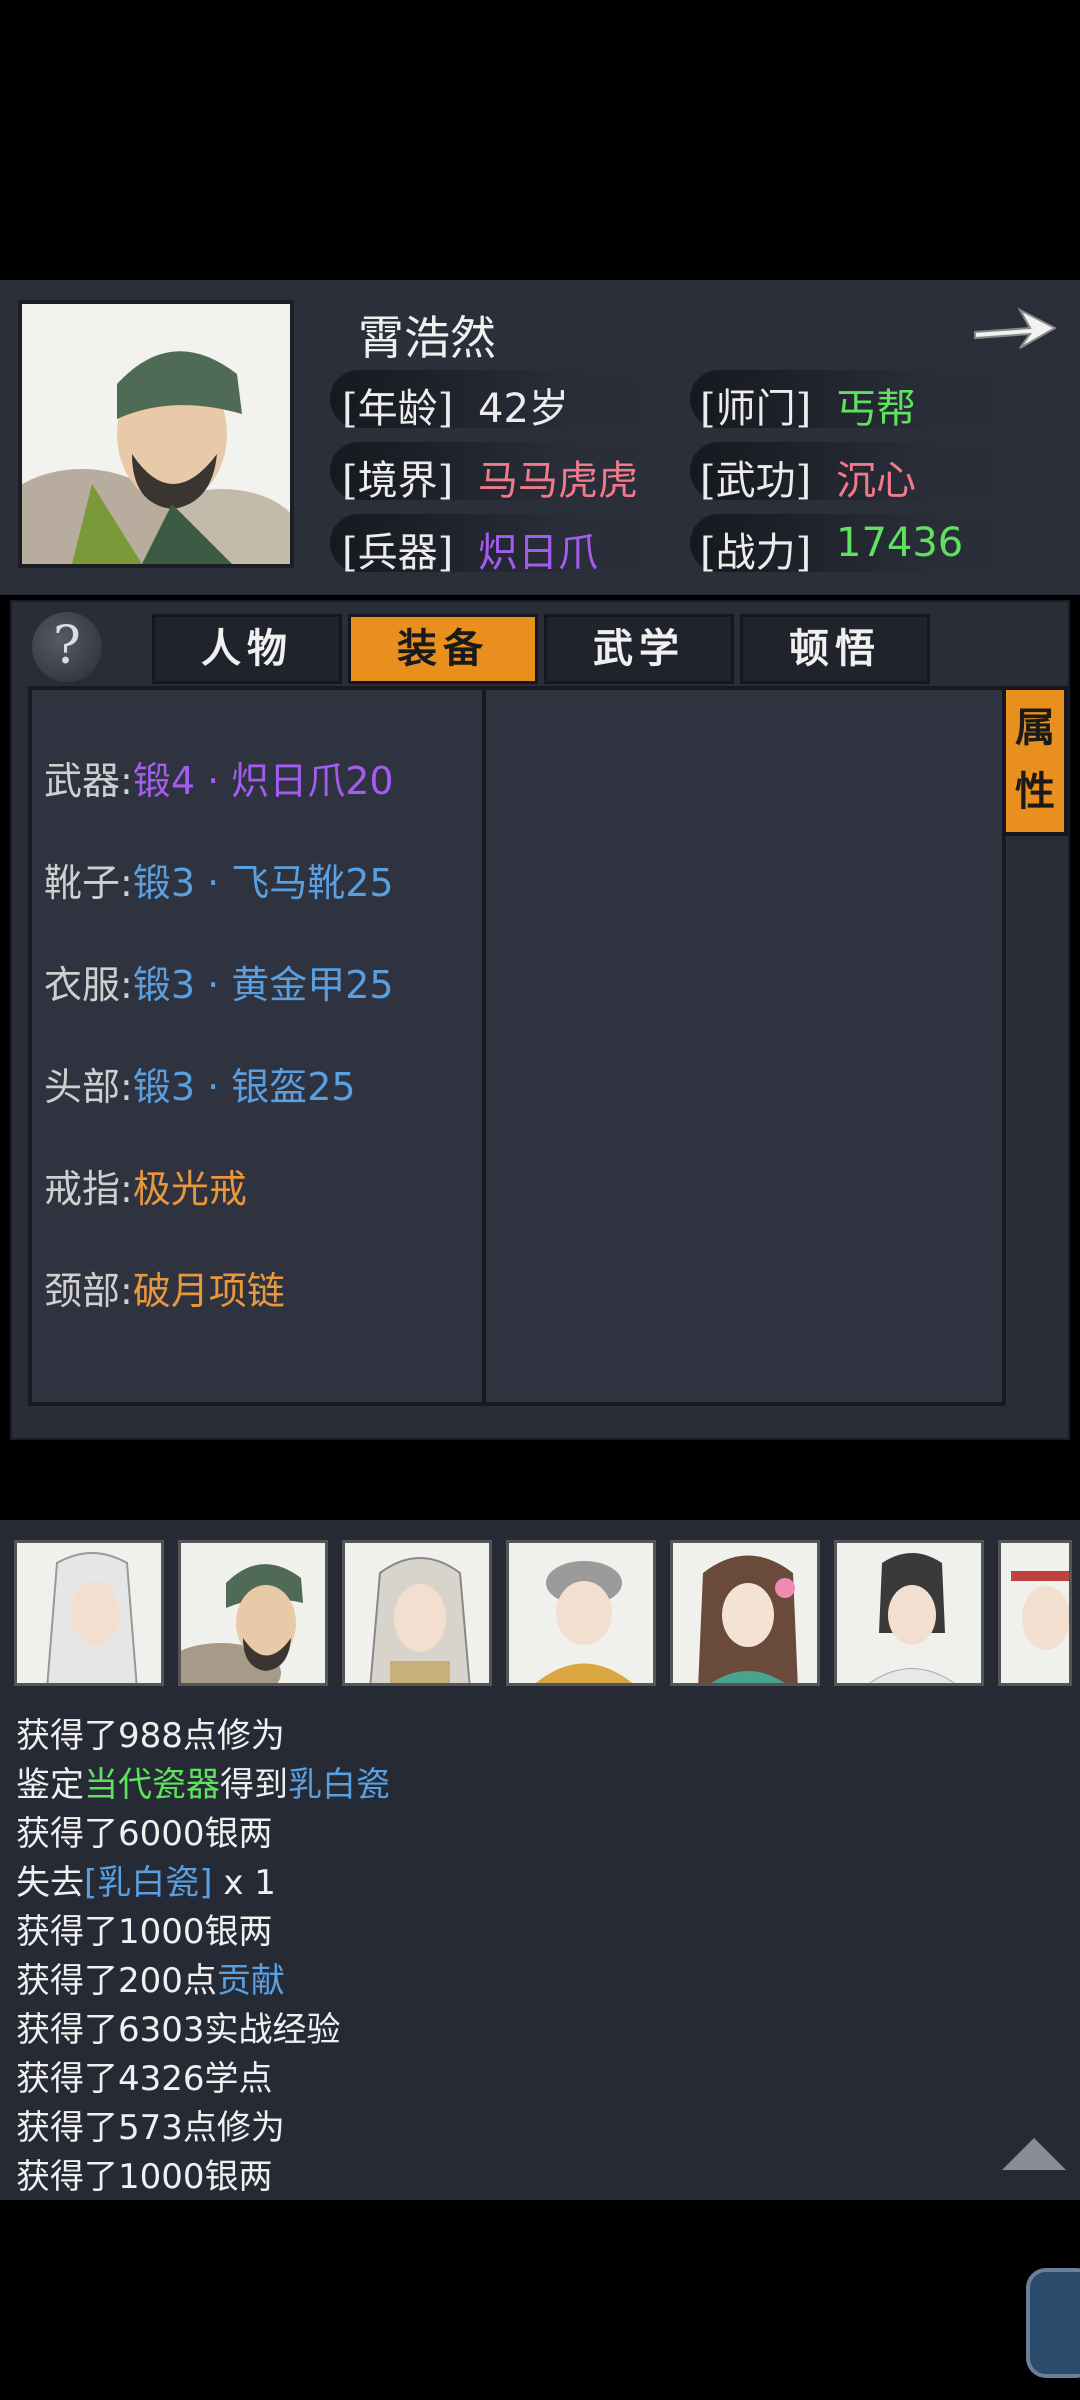 This screenshot has width=1080, height=2400. What do you see at coordinates (900, 543) in the screenshot?
I see `power-value: 17436` at bounding box center [900, 543].